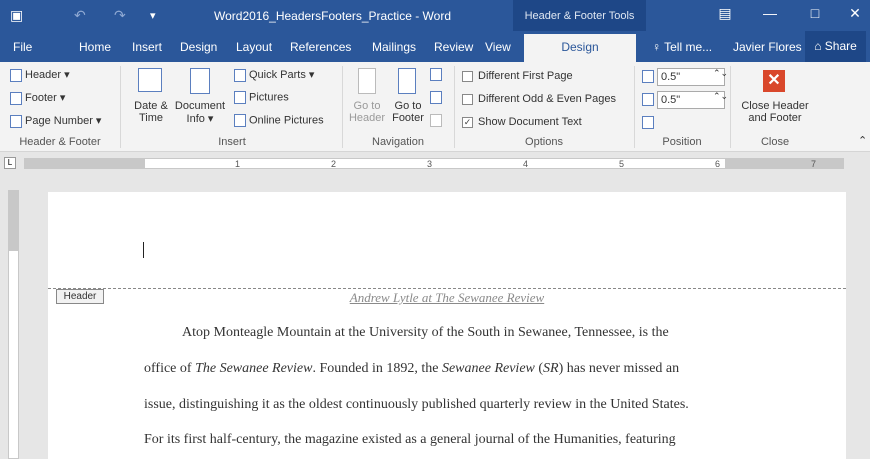  What do you see at coordinates (622, 164) in the screenshot?
I see `ruler-number: 5` at bounding box center [622, 164].